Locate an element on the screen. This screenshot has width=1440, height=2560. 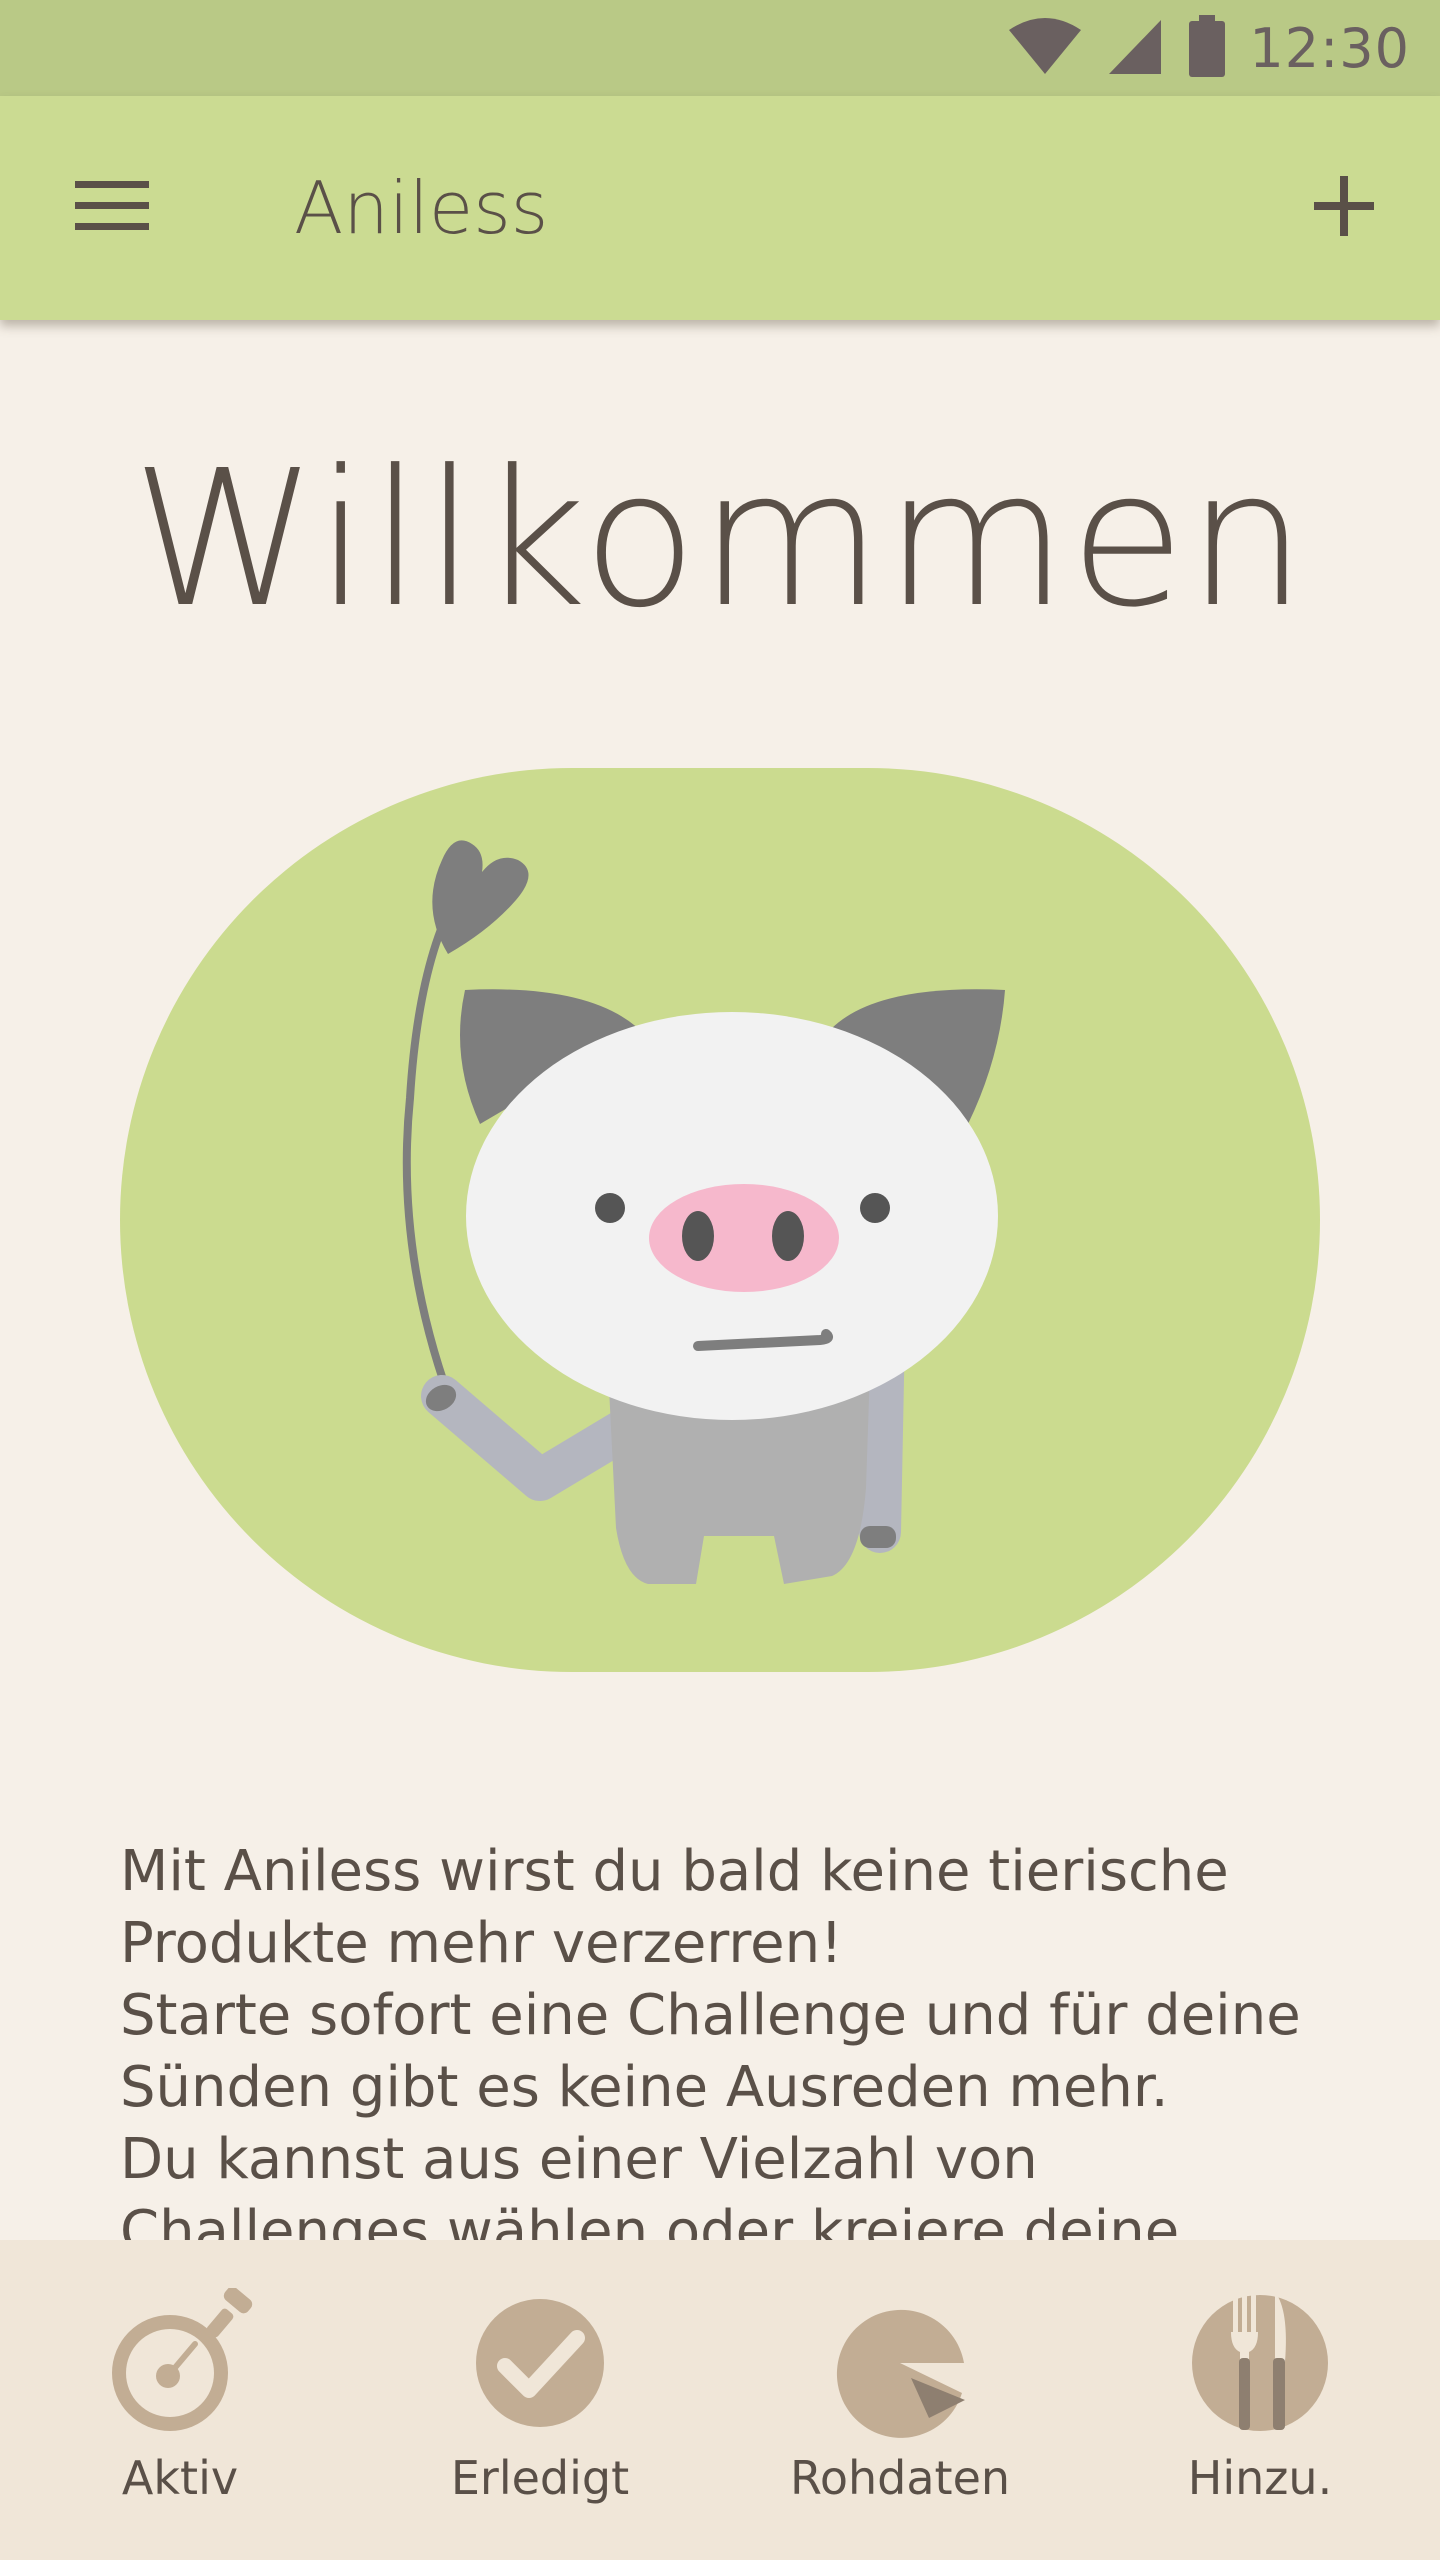
status-icons: 12:30 is located at coordinates (1208, 48).